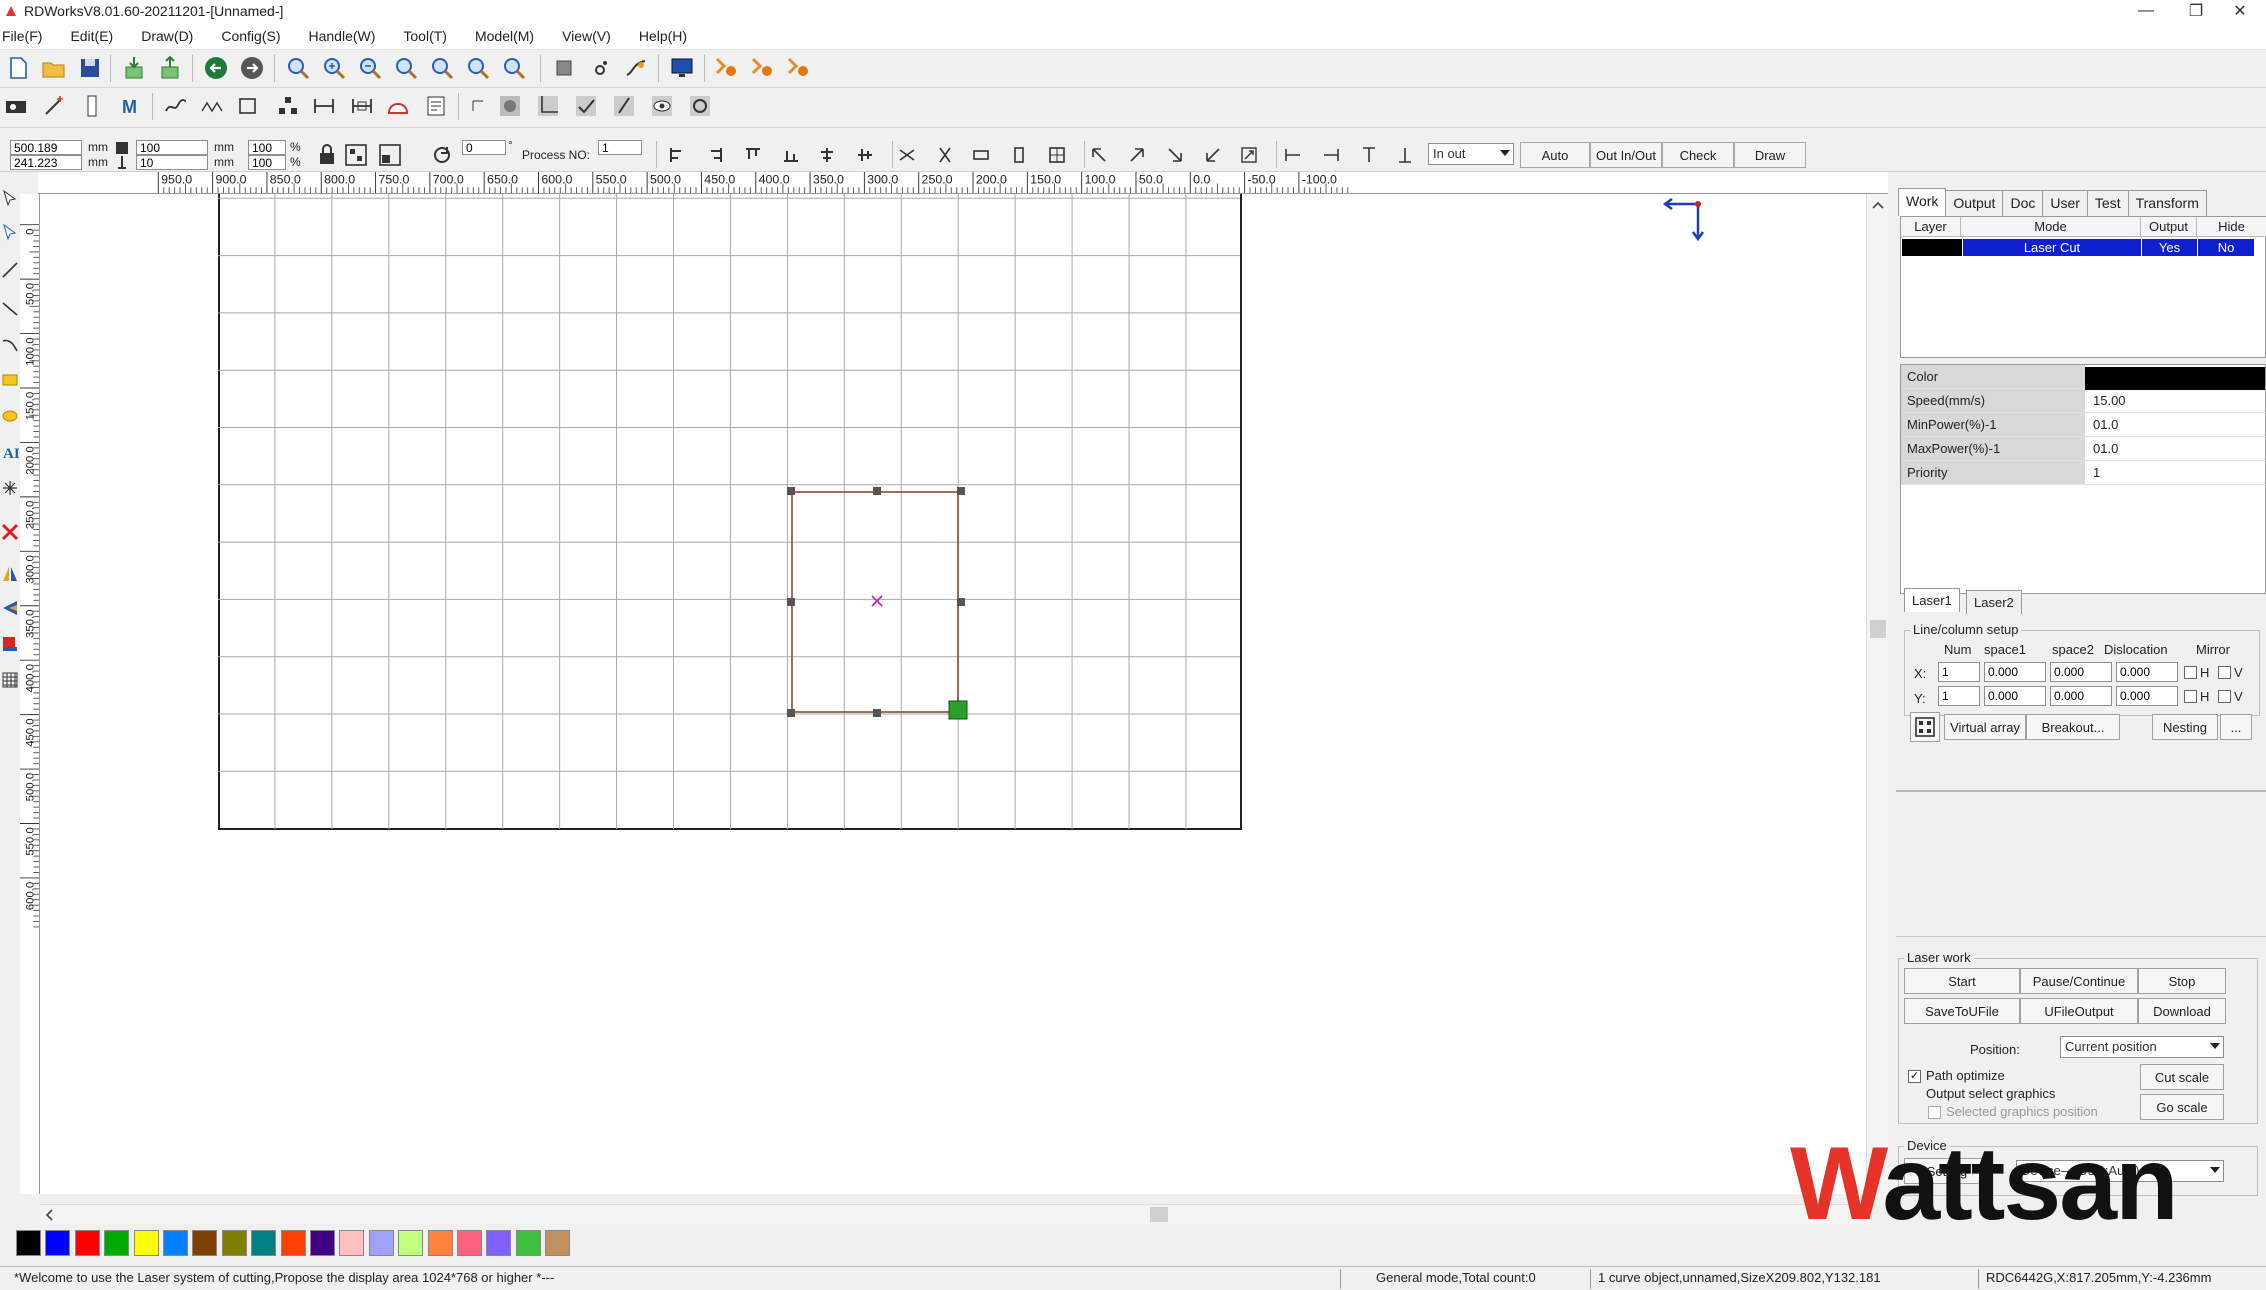 This screenshot has height=1290, width=2266. Describe the element at coordinates (2105, 448) in the screenshot. I see `prop-maxpower-value: 01.0` at that location.